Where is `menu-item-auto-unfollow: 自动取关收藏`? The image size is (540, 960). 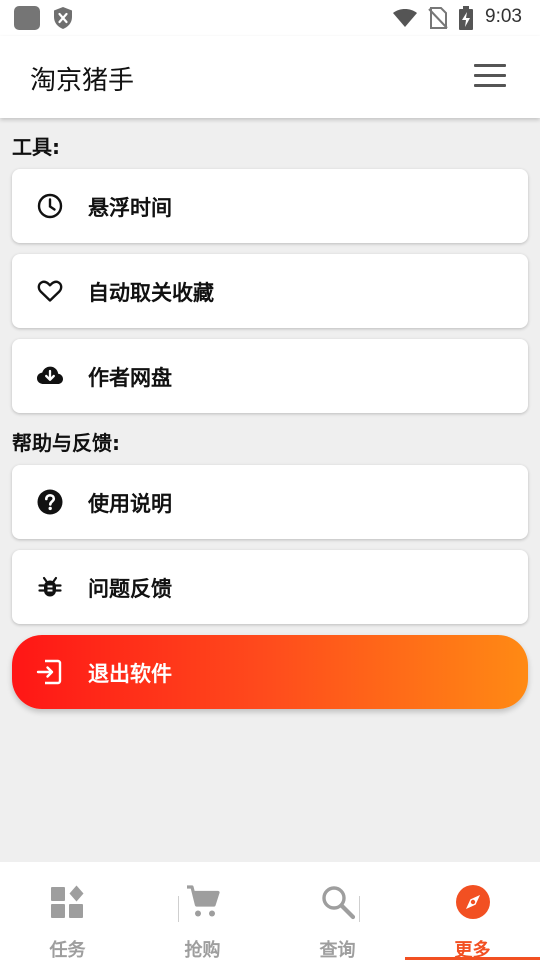 menu-item-auto-unfollow: 自动取关收藏 is located at coordinates (270, 291).